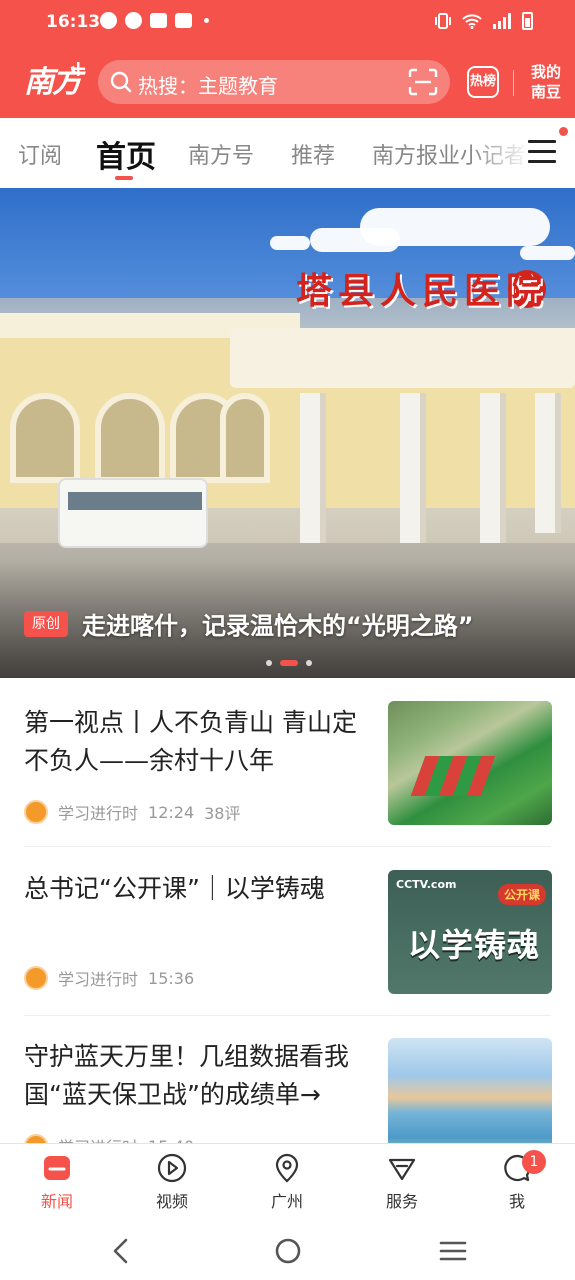 Image resolution: width=575 pixels, height=1280 pixels. Describe the element at coordinates (516, 1201) in the screenshot. I see `nav-label: 我` at that location.